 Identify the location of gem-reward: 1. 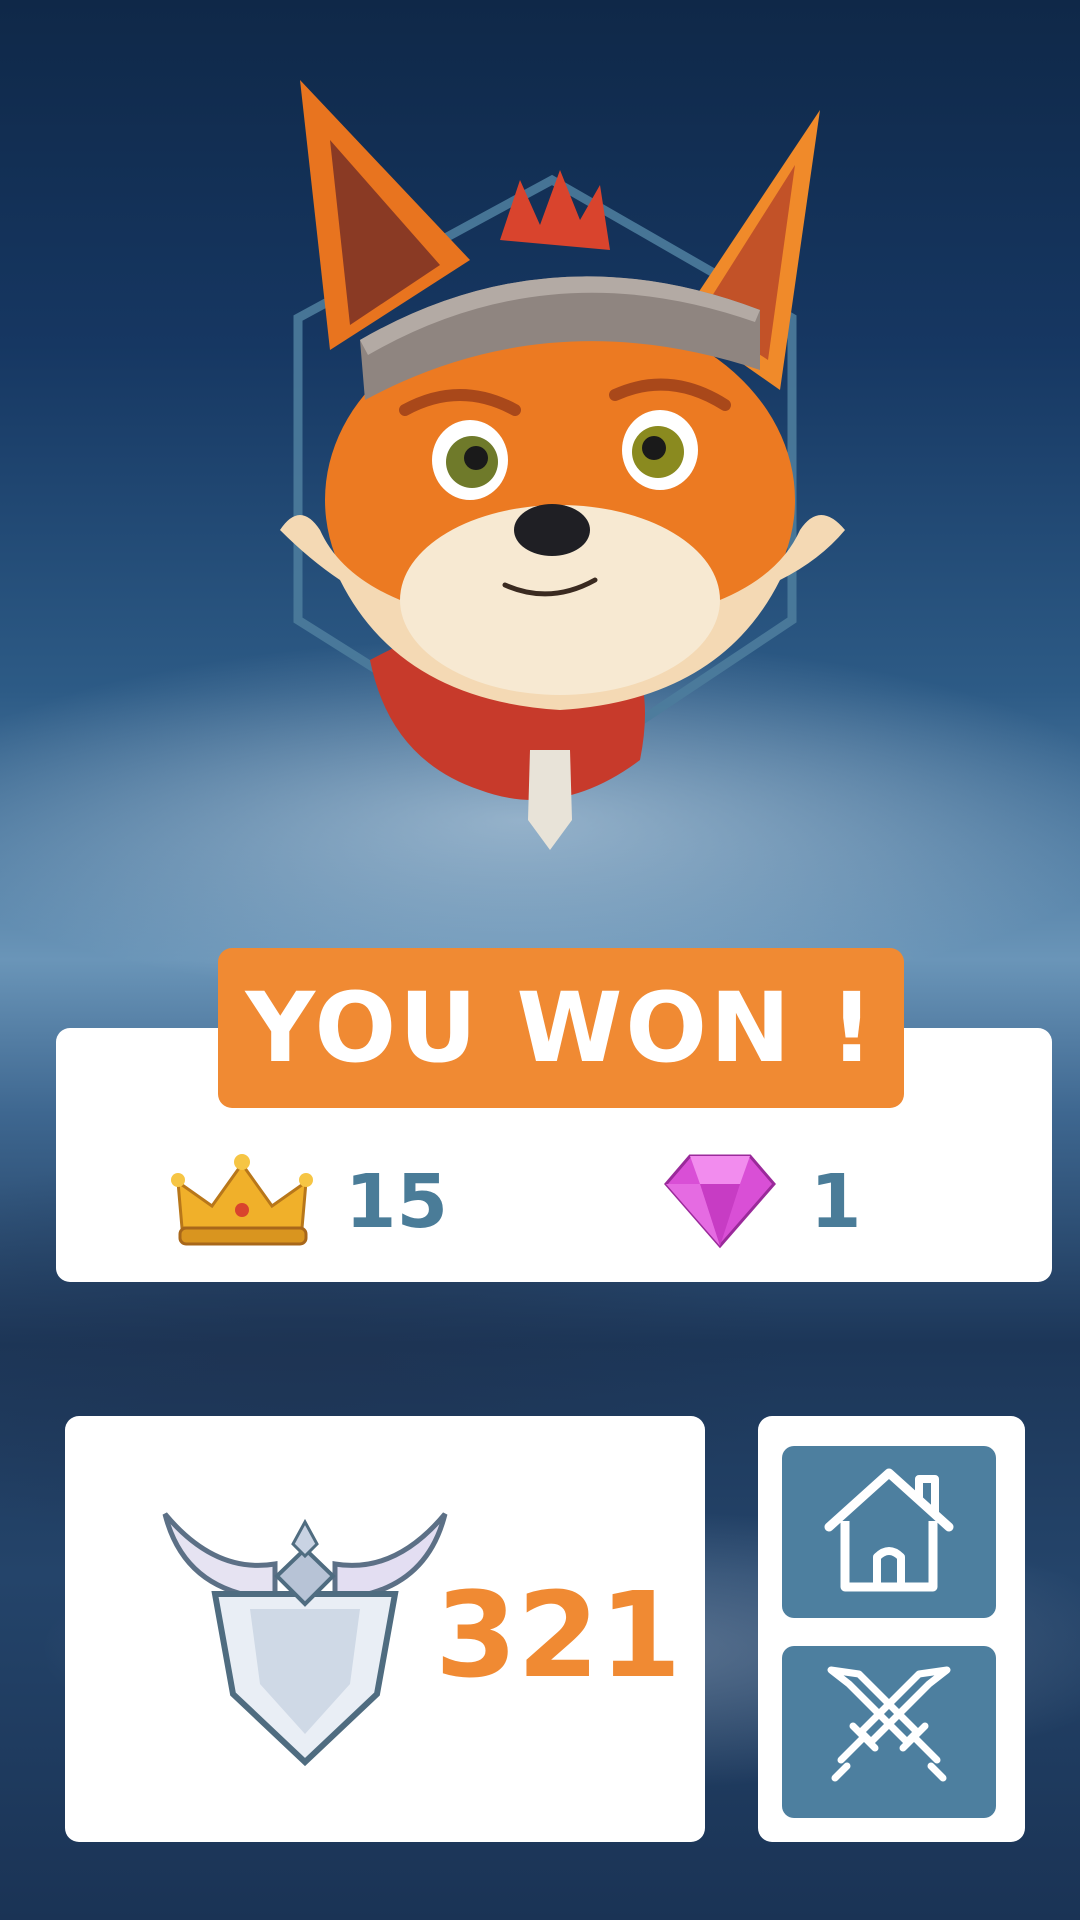
(761, 1202).